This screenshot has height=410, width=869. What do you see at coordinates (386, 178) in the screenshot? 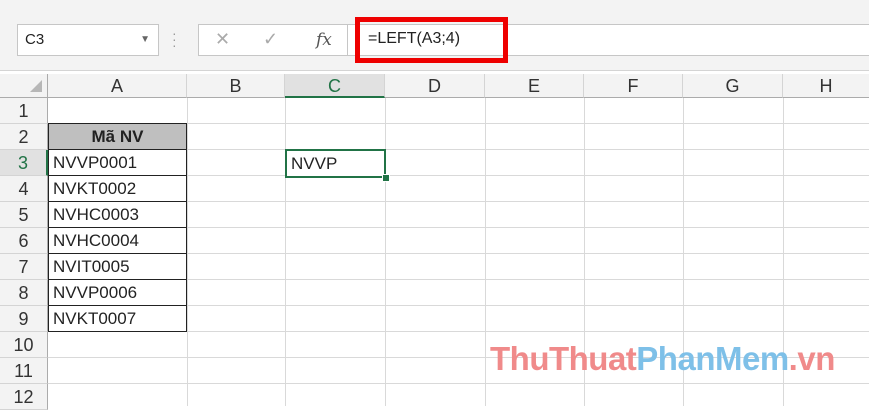
I see `fill-handle` at bounding box center [386, 178].